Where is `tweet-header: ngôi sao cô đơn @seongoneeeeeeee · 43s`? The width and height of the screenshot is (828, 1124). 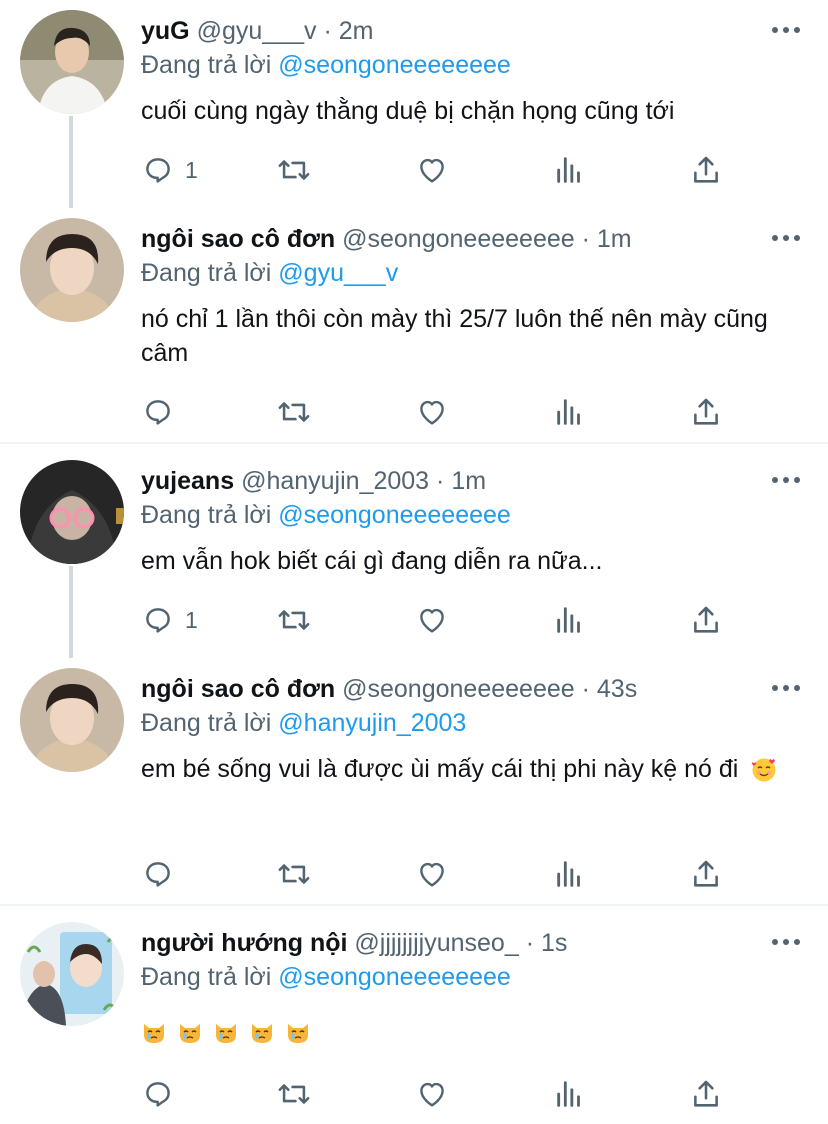
tweet-header: ngôi sao cô đơn @seongoneeeeeeee · 43s is located at coordinates (389, 689).